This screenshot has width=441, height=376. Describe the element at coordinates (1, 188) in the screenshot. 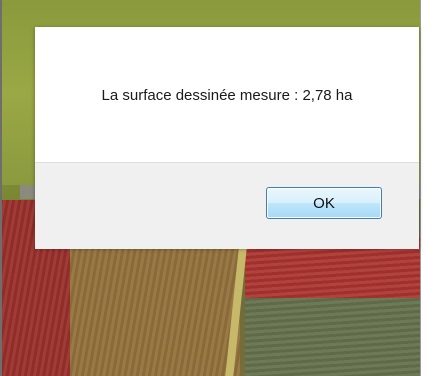

I see `frame-border-left` at that location.